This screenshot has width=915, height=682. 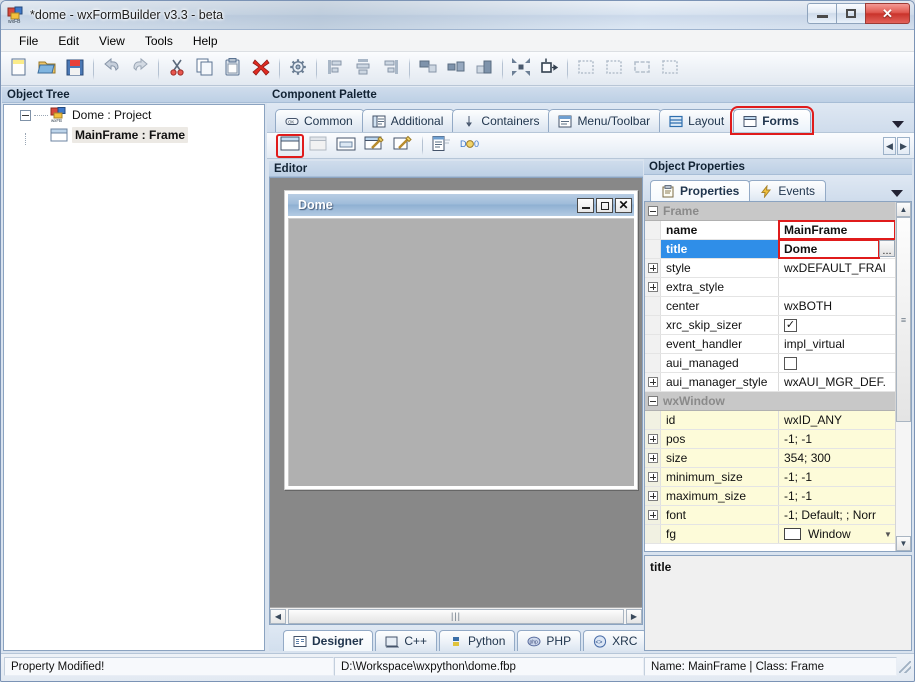 What do you see at coordinates (770, 401) in the screenshot?
I see `property-group-wxwindow: wxWindow` at bounding box center [770, 401].